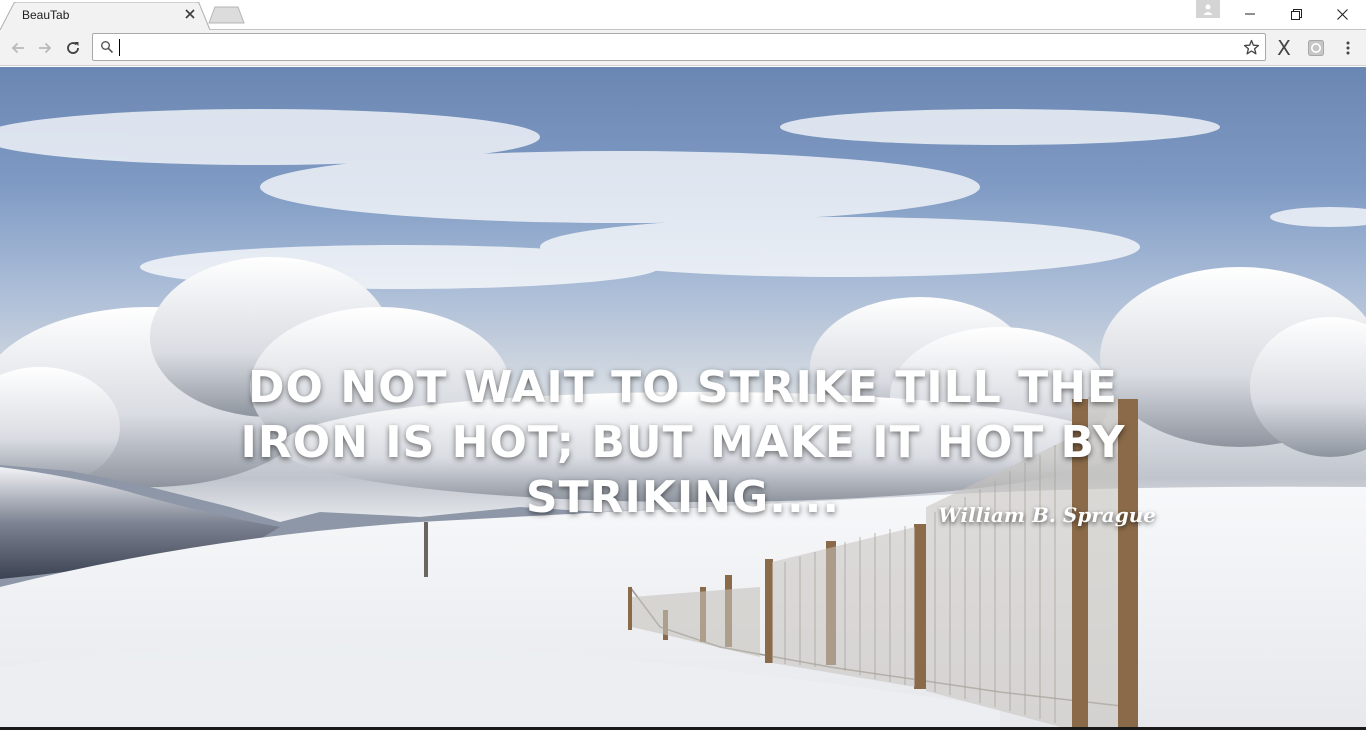  I want to click on profile-button, so click(1208, 9).